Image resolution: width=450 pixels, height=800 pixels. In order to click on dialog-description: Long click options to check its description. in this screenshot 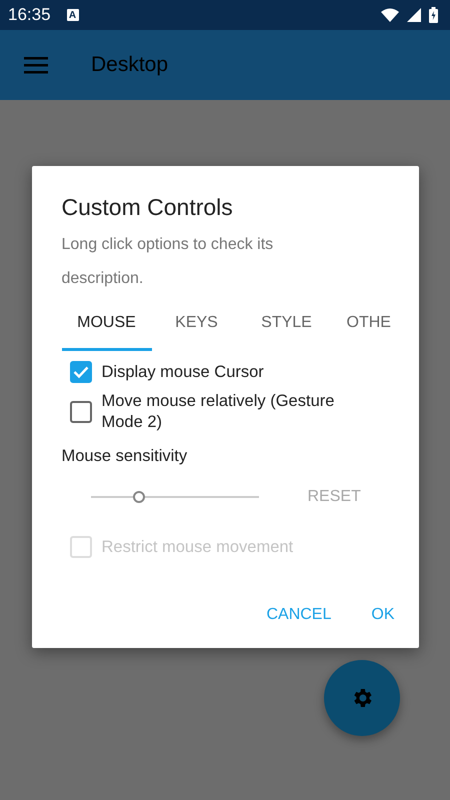, I will do `click(168, 262)`.